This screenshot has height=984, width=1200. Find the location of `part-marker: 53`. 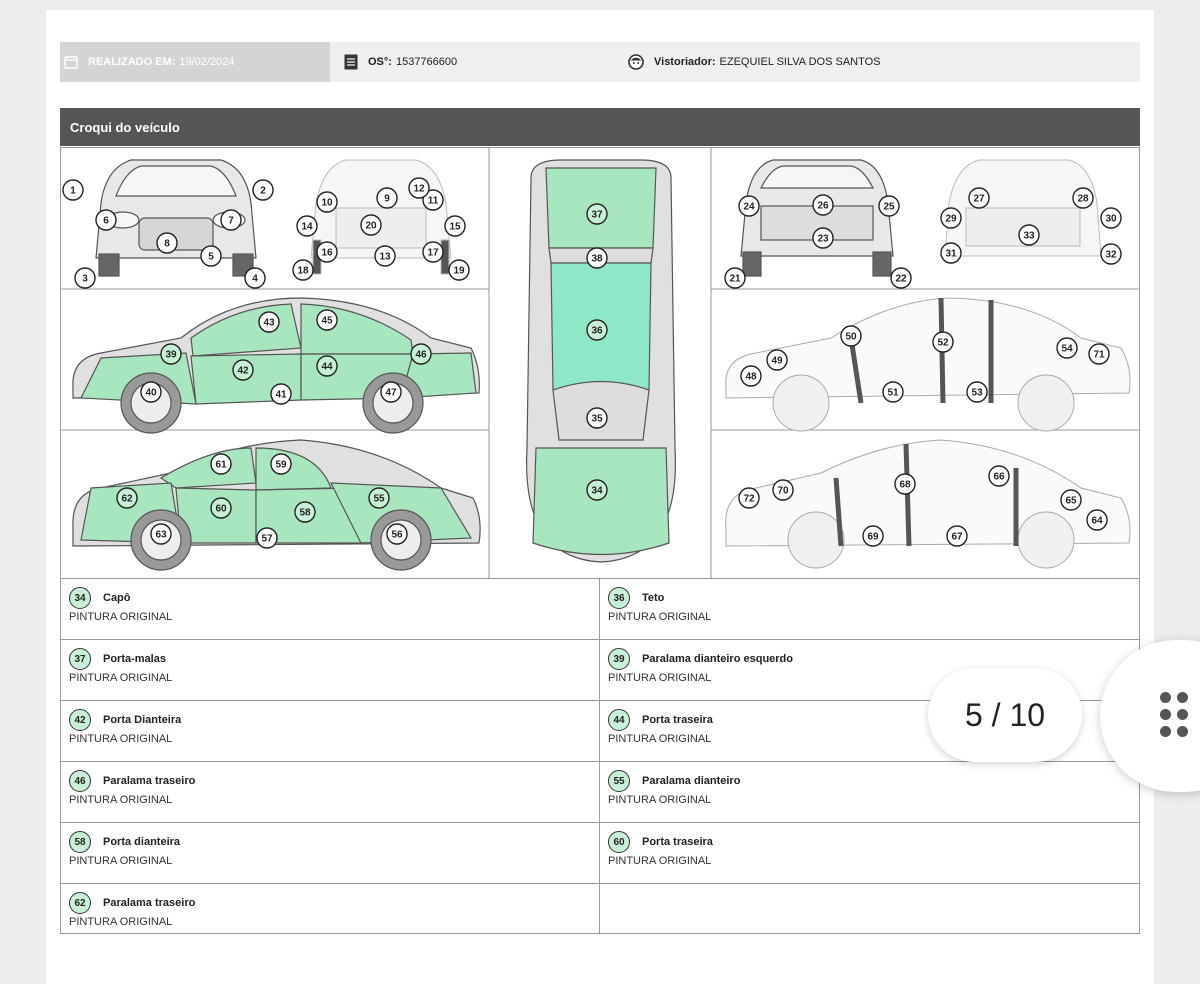

part-marker: 53 is located at coordinates (977, 392).